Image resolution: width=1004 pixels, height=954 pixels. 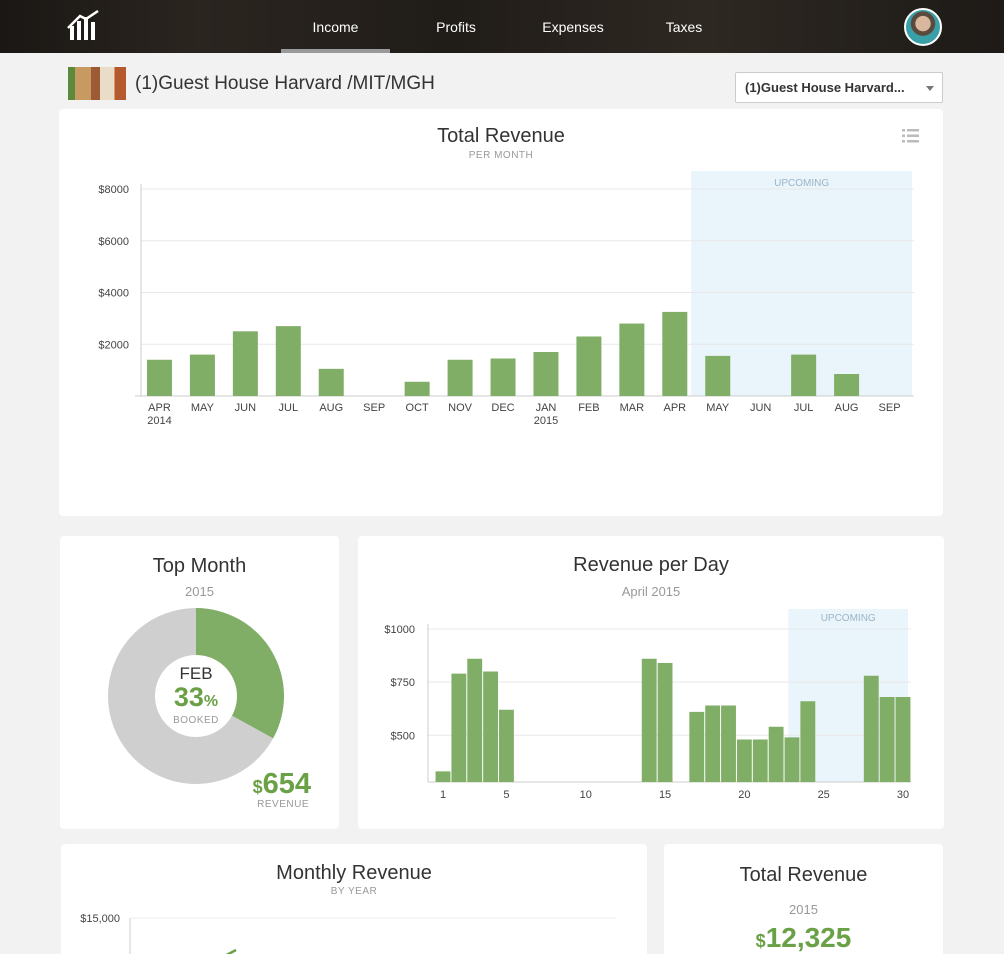 I want to click on x-tick-label: DEC, so click(x=502, y=408).